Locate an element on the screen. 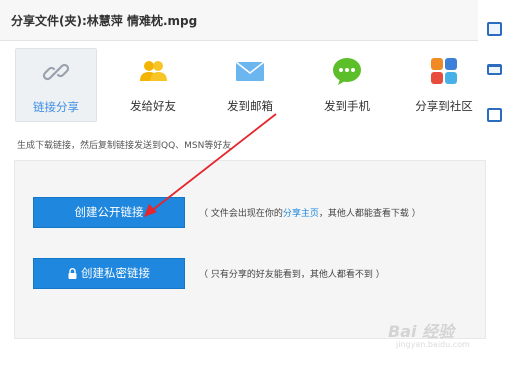 The height and width of the screenshot is (368, 507). tab-send-phone: 发到手机 is located at coordinates (347, 84).